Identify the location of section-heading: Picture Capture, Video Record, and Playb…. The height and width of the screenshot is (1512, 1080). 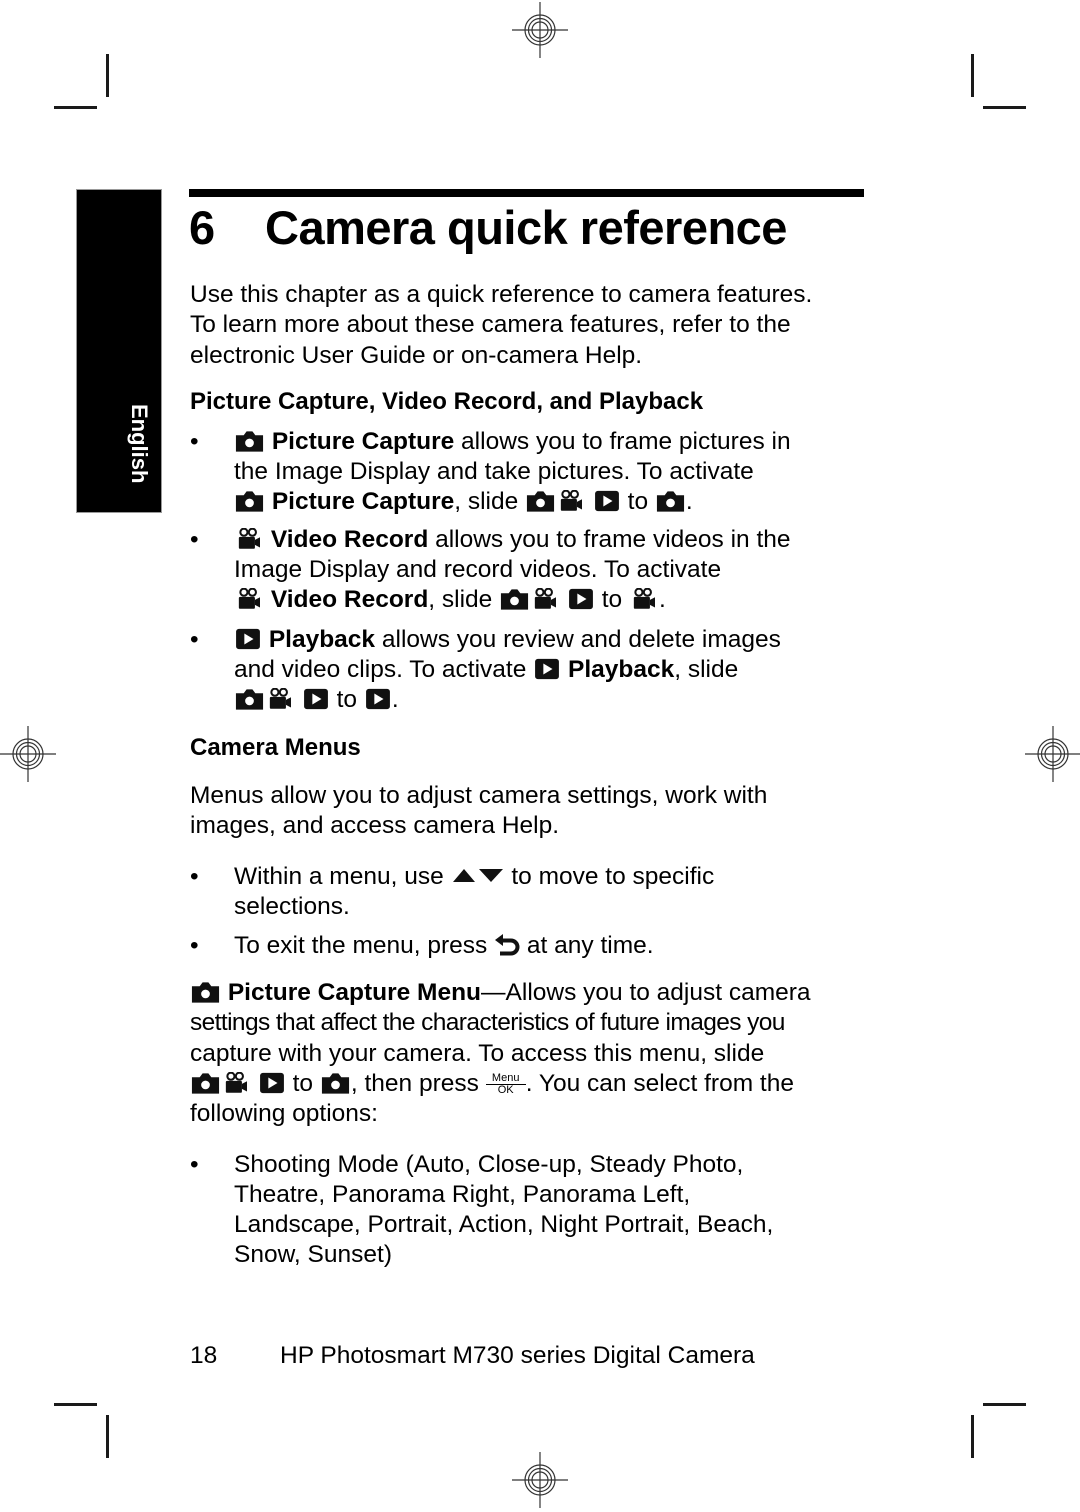
(447, 401).